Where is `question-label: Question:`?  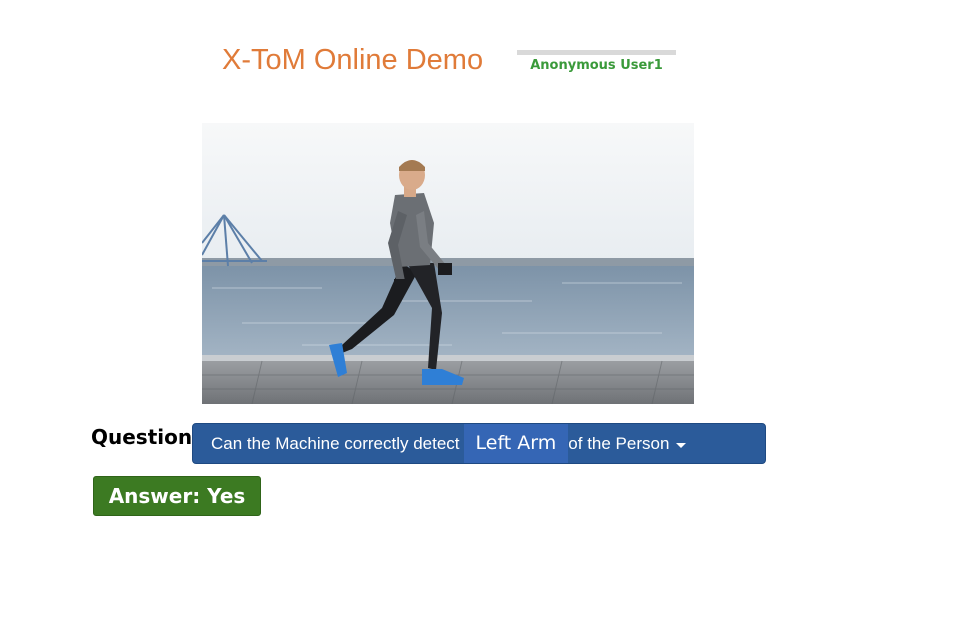 question-label: Question: is located at coordinates (146, 437).